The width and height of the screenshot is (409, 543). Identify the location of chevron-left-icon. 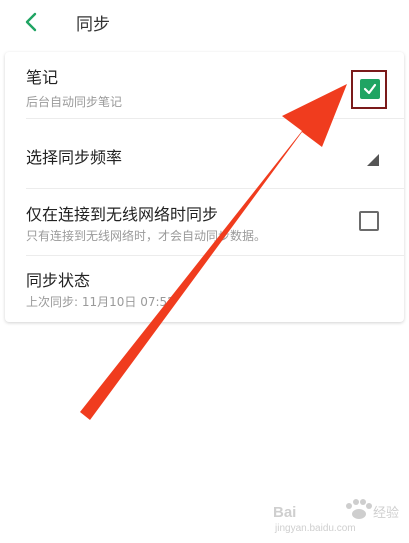
(31, 22).